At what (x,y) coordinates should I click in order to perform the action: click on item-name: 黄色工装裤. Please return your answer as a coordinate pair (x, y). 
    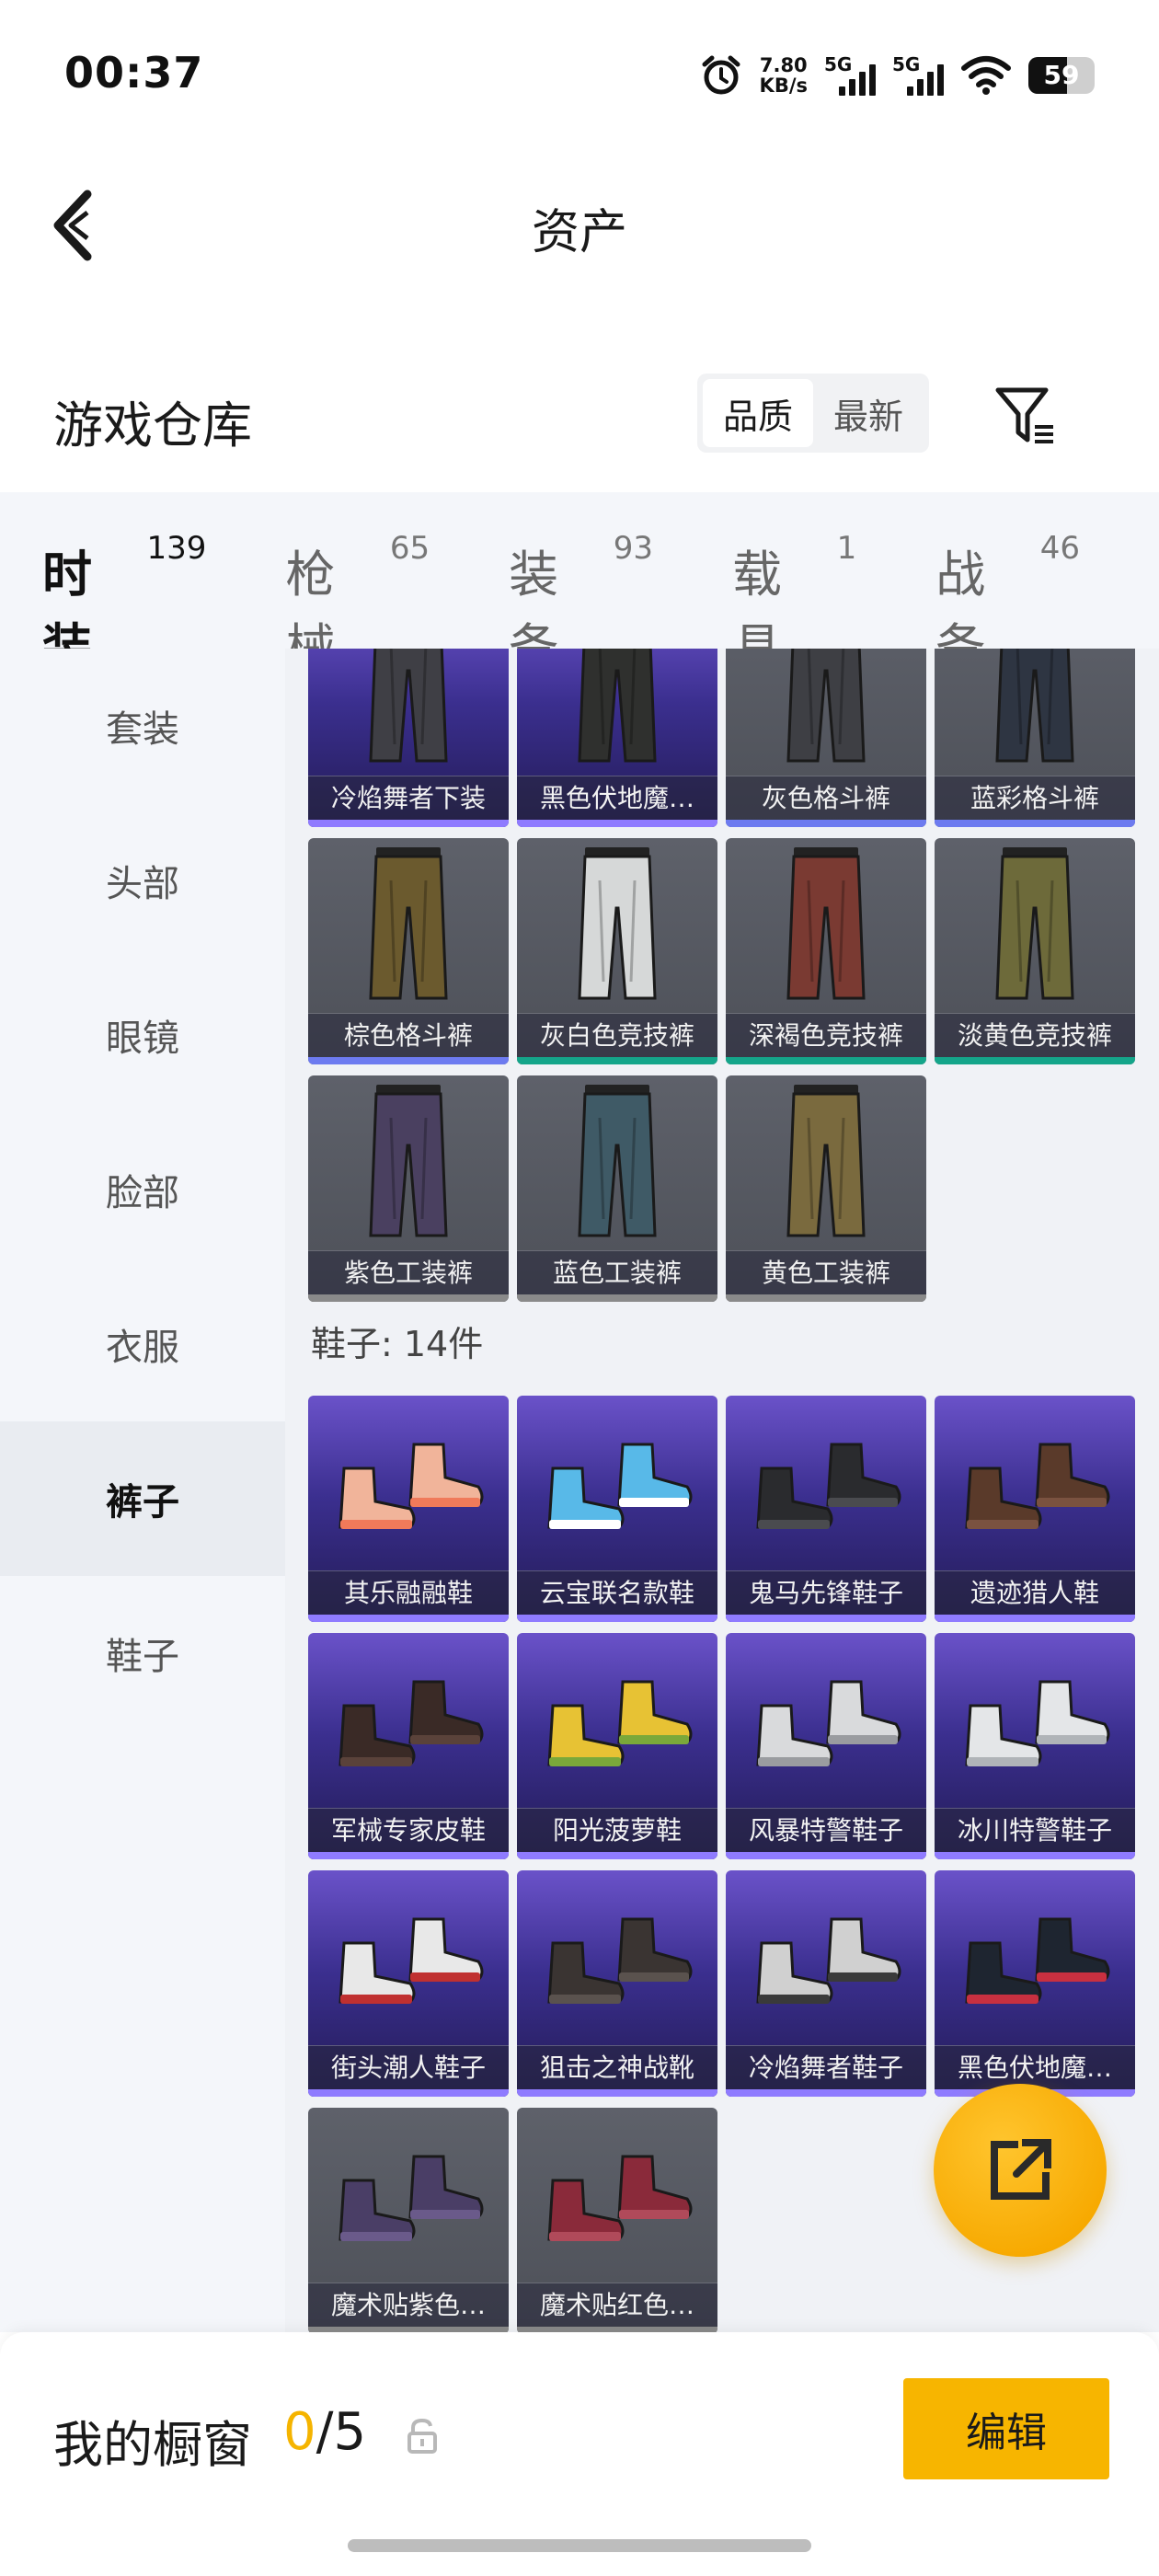
    Looking at the image, I should click on (826, 1272).